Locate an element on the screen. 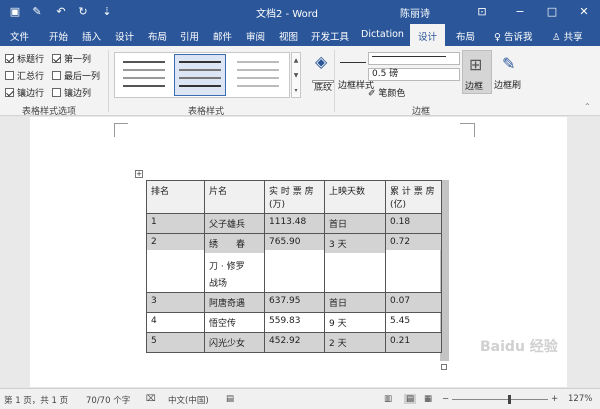 Image resolution: width=600 pixels, height=409 pixels. table-cell: 2 is located at coordinates (175, 263).